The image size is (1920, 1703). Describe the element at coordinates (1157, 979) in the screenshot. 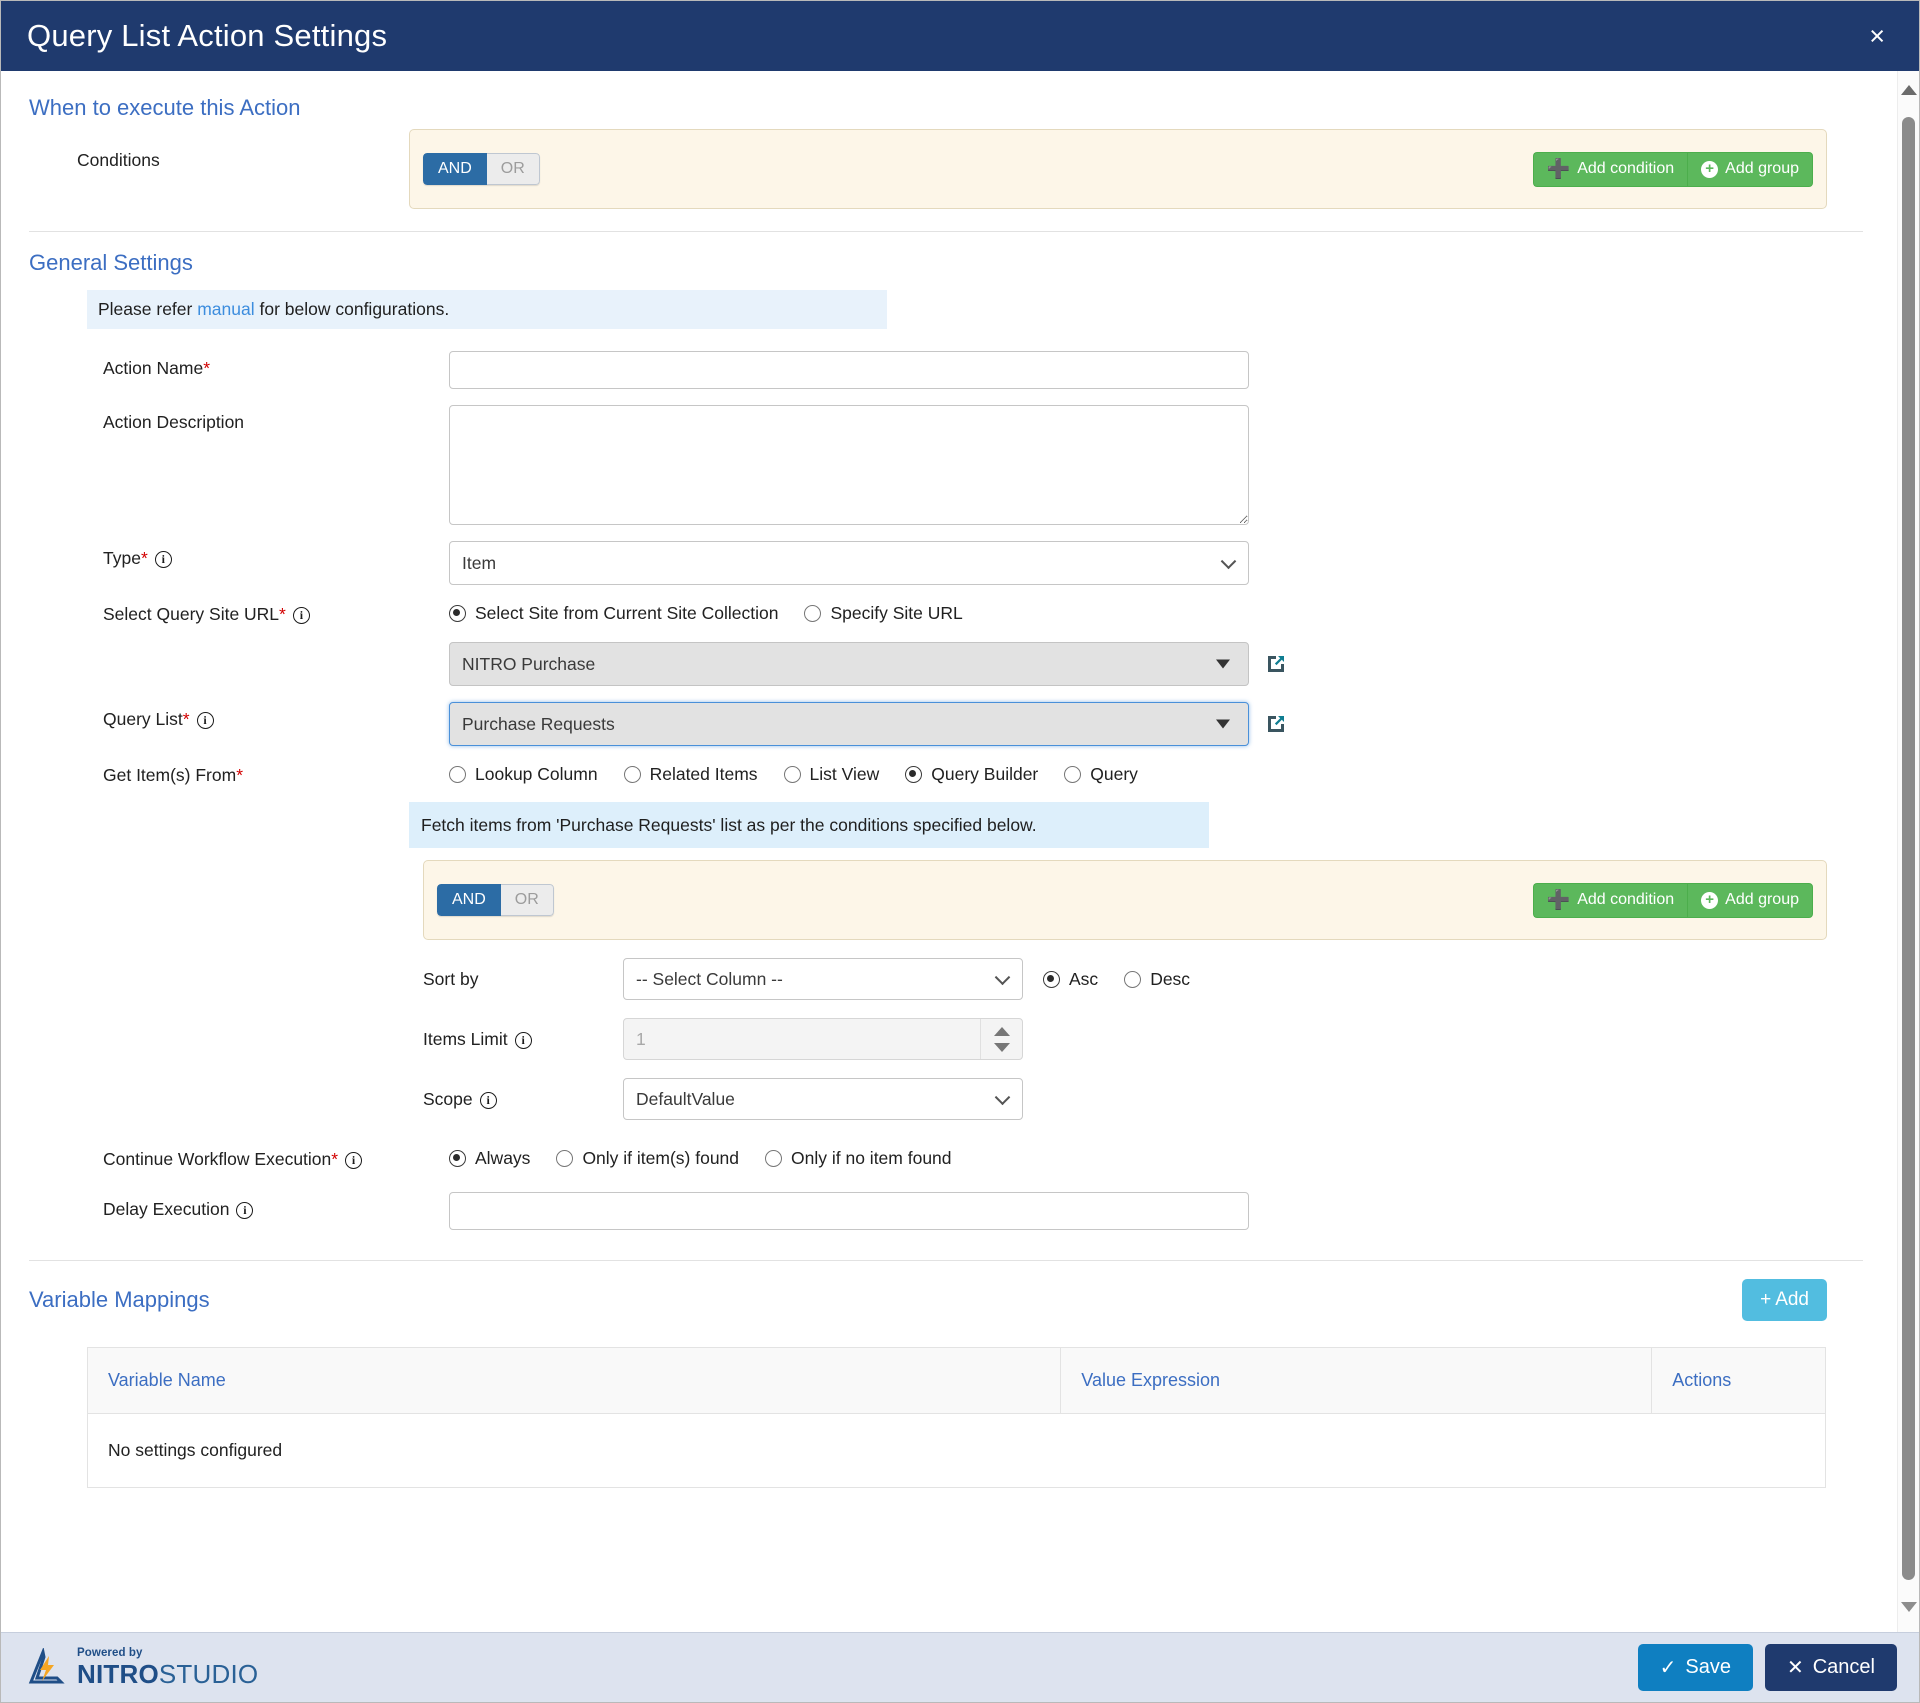

I see `radio-sort-desc: Desc` at that location.